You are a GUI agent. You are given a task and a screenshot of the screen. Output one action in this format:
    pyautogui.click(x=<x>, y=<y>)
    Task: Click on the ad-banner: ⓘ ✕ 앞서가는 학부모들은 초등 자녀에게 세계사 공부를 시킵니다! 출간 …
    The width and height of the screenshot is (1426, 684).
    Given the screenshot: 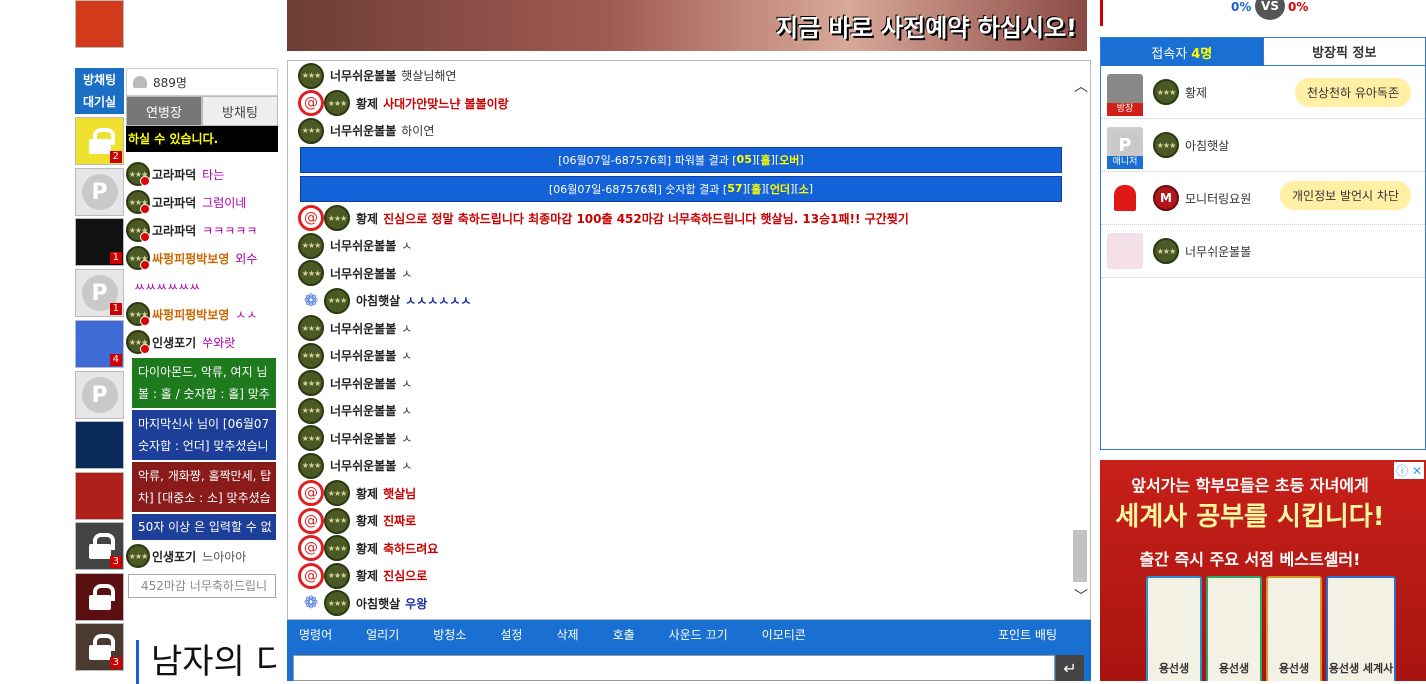 What is the action you would take?
    pyautogui.click(x=1263, y=570)
    